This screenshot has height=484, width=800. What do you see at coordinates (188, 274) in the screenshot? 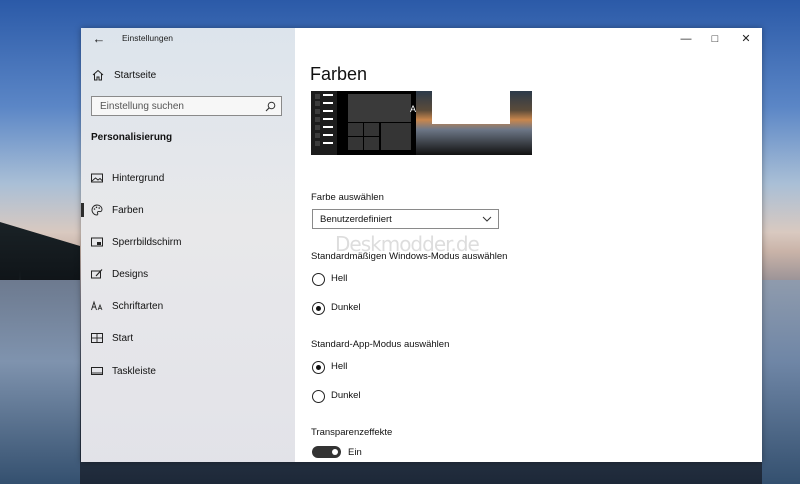
I see `sidebar-item-designs: Designs` at bounding box center [188, 274].